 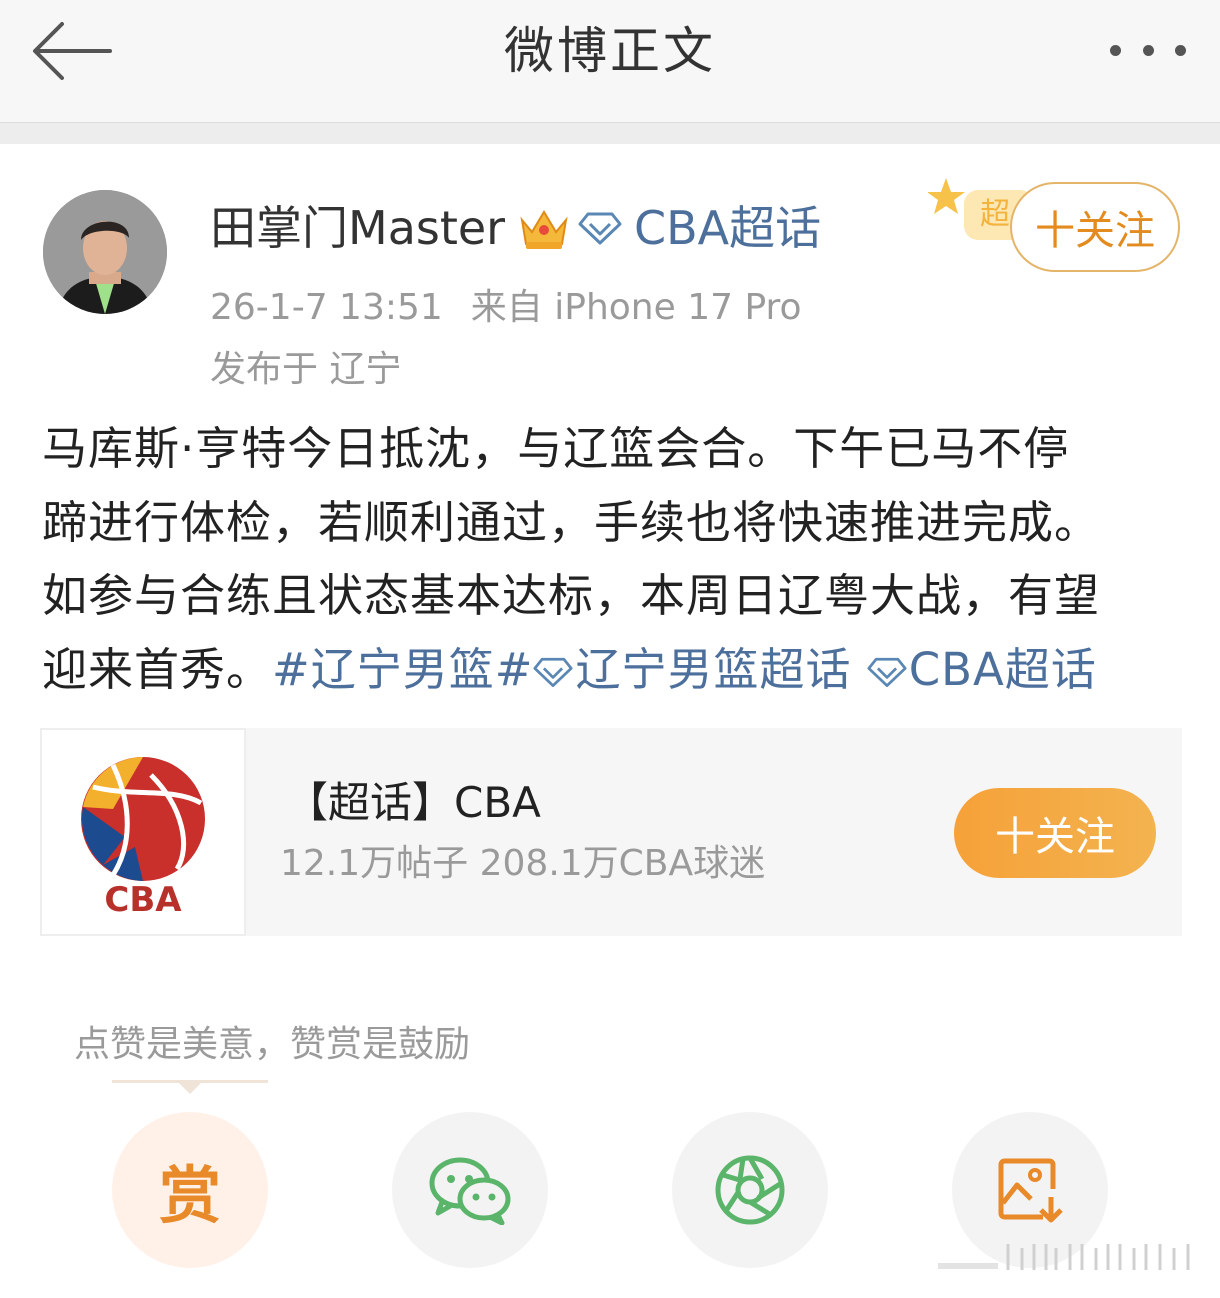 What do you see at coordinates (1030, 1190) in the screenshot?
I see `save-image-icon` at bounding box center [1030, 1190].